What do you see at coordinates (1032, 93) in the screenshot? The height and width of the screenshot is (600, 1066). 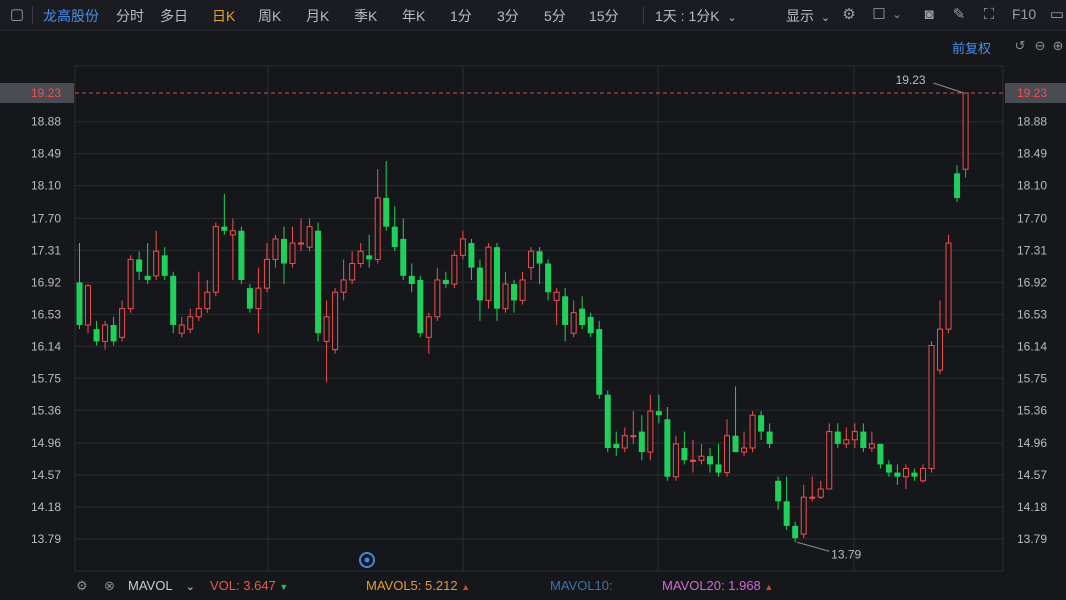 I see `last-price-value-right: 19.23` at bounding box center [1032, 93].